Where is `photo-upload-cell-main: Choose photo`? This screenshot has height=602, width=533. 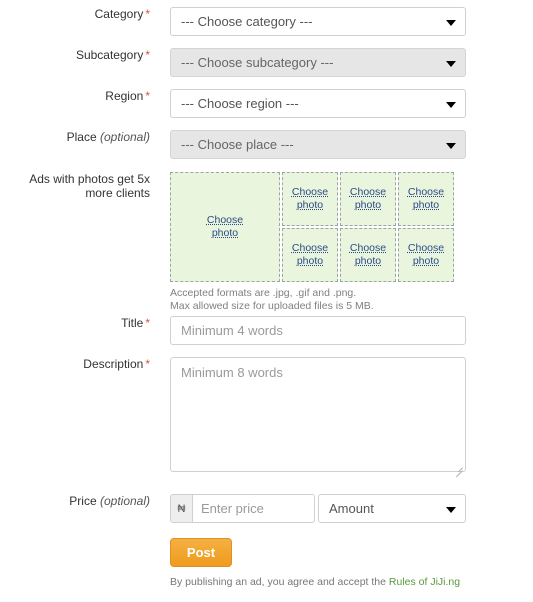
photo-upload-cell-main: Choose photo is located at coordinates (225, 227).